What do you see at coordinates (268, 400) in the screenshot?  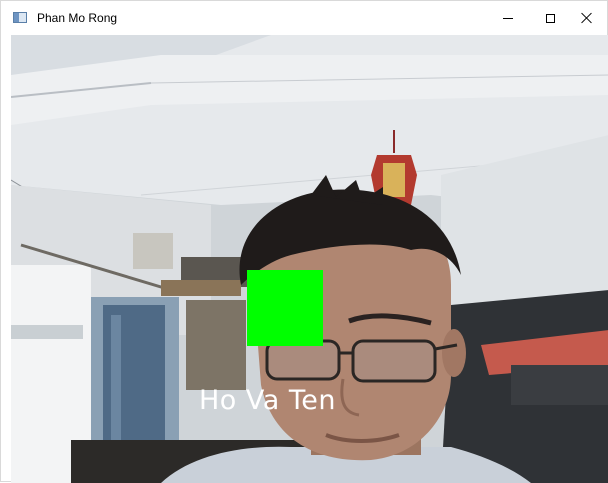 I see `face-label: Ho Va Ten` at bounding box center [268, 400].